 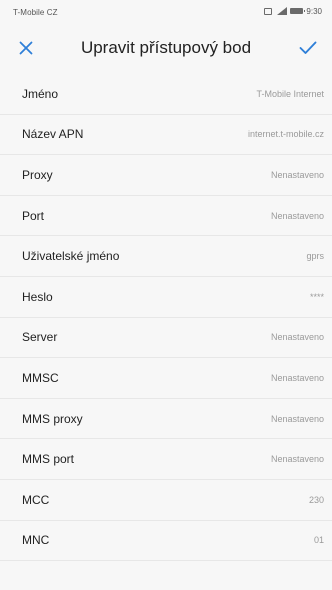 What do you see at coordinates (290, 93) in the screenshot?
I see `field-value: T-Mobile Internet` at bounding box center [290, 93].